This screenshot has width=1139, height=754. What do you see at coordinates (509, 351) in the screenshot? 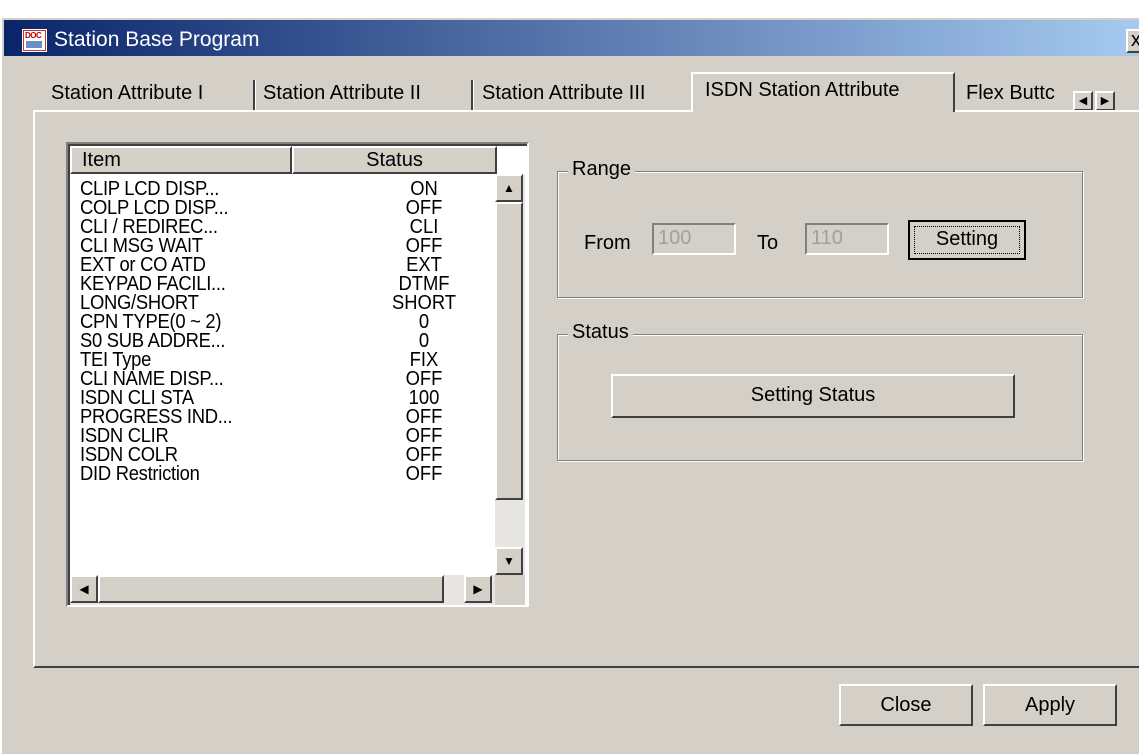
I see `vertical-scroll-thumb` at bounding box center [509, 351].